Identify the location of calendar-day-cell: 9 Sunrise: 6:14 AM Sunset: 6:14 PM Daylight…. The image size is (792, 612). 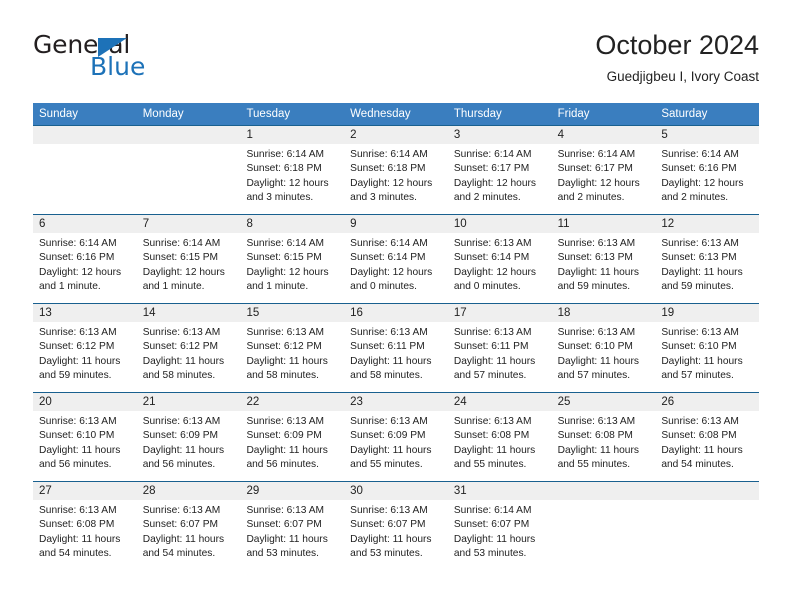
(396, 258).